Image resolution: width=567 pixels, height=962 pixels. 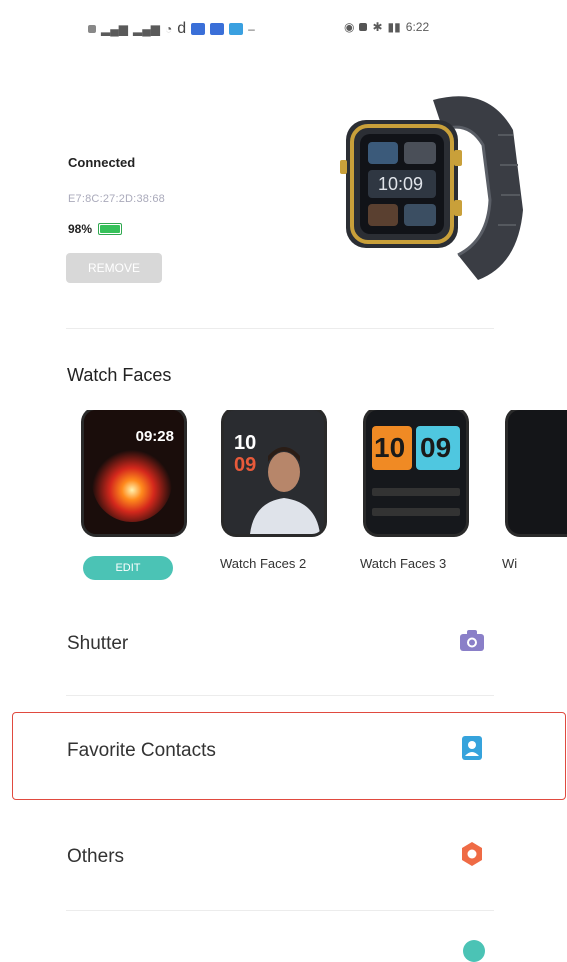 What do you see at coordinates (363, 27) in the screenshot?
I see `nfc-icon` at bounding box center [363, 27].